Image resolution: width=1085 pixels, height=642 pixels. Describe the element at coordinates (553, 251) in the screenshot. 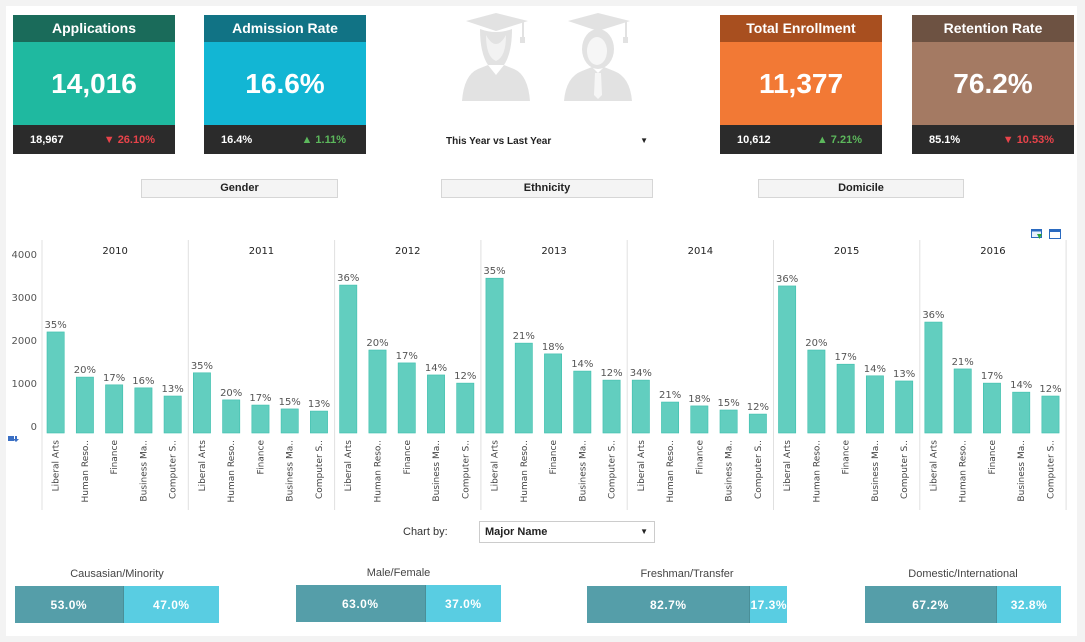

I see `panel-year-label: 2013` at that location.